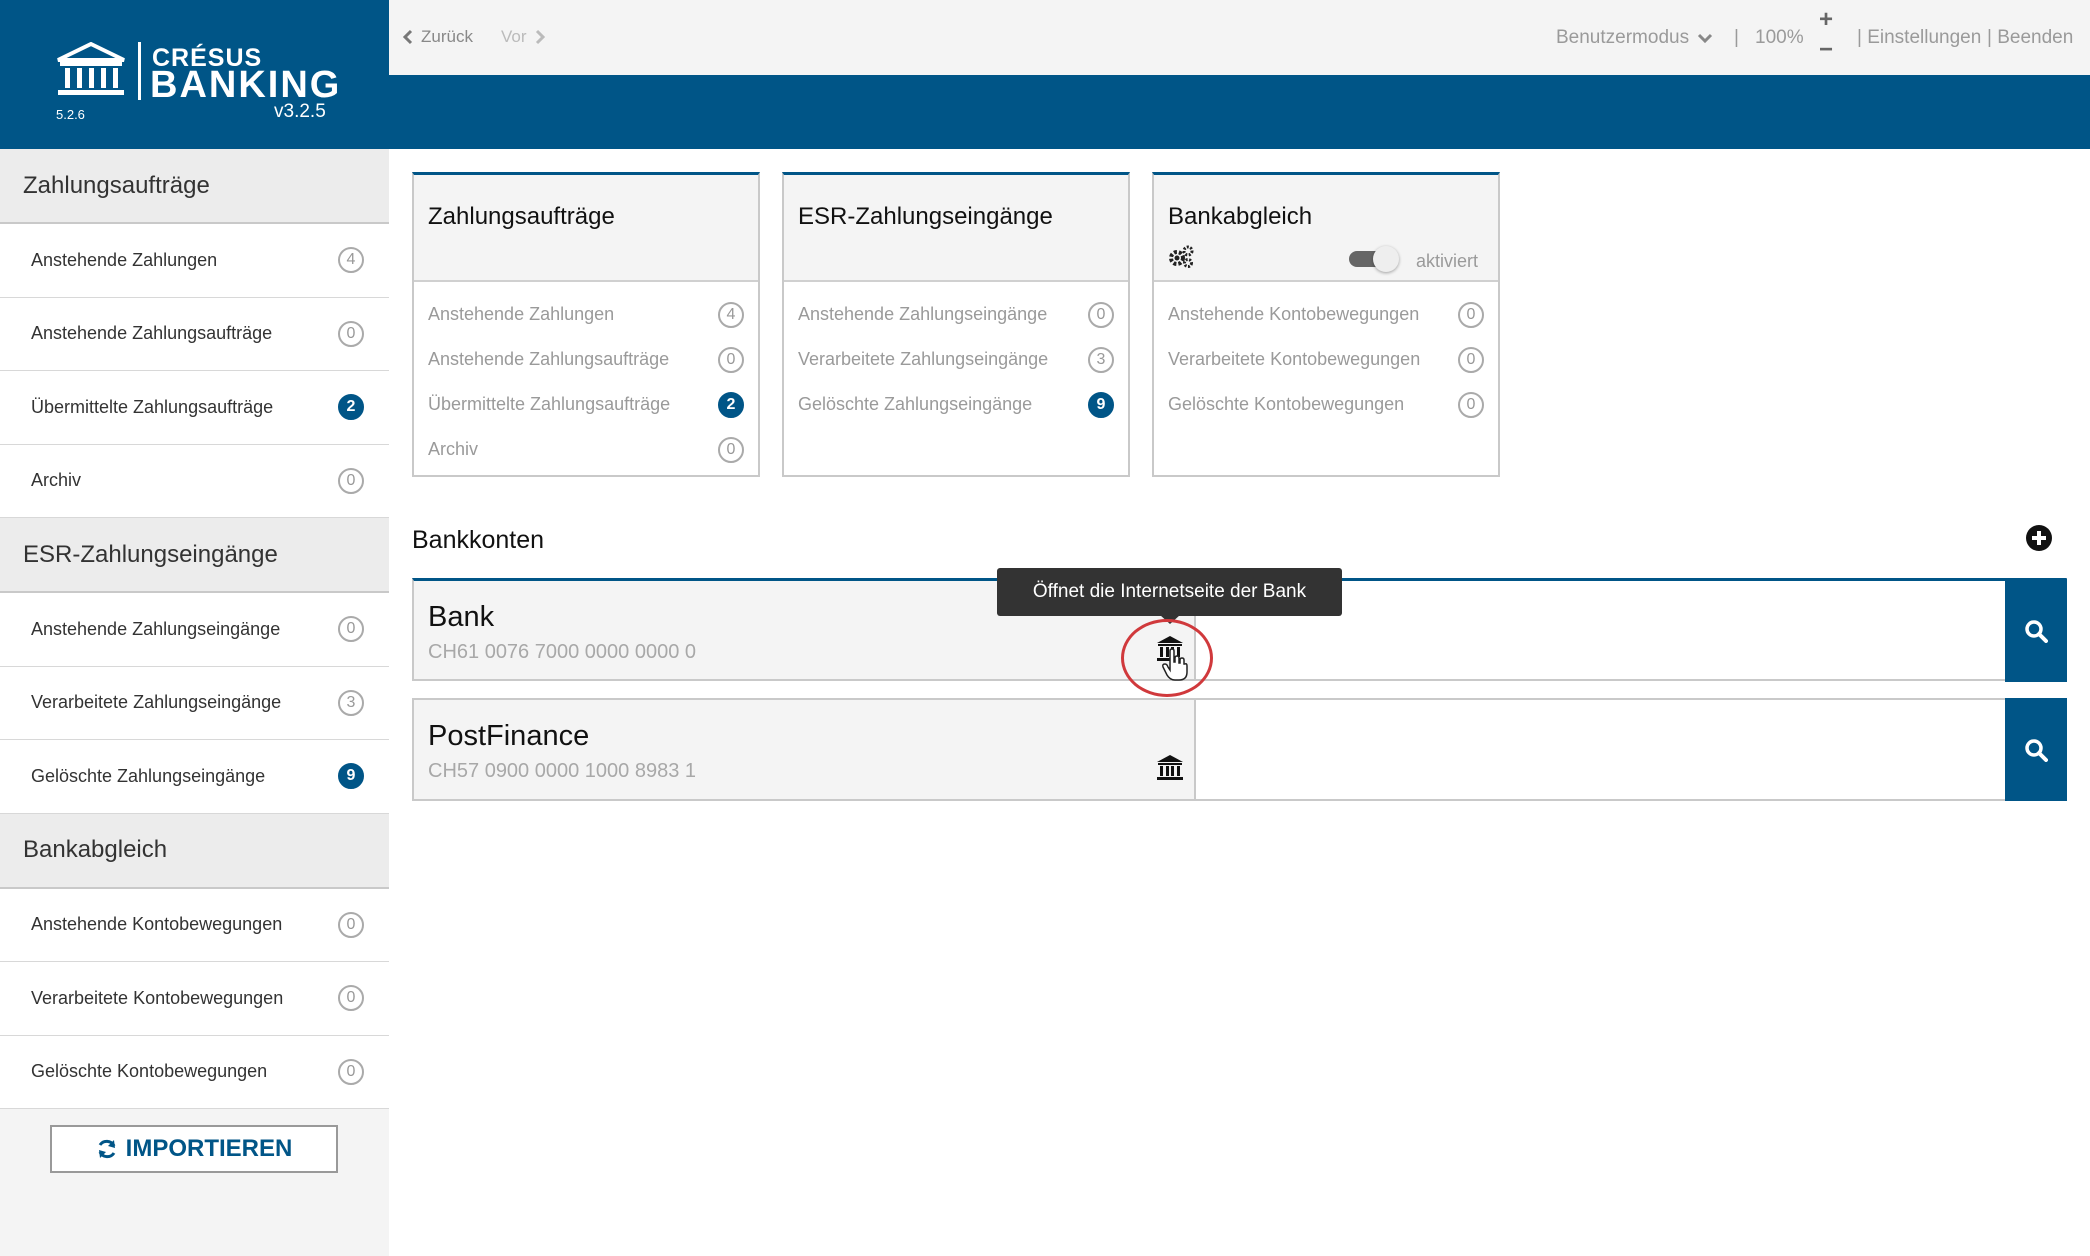 This screenshot has width=2090, height=1256. Describe the element at coordinates (1826, 20) in the screenshot. I see `zoom-in-button: +` at that location.